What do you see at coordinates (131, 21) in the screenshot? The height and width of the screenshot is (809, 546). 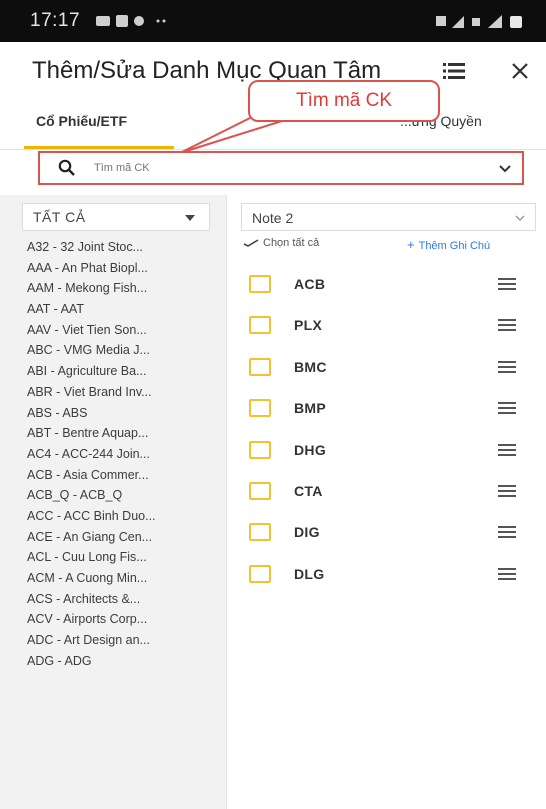 I see `notification-icons` at bounding box center [131, 21].